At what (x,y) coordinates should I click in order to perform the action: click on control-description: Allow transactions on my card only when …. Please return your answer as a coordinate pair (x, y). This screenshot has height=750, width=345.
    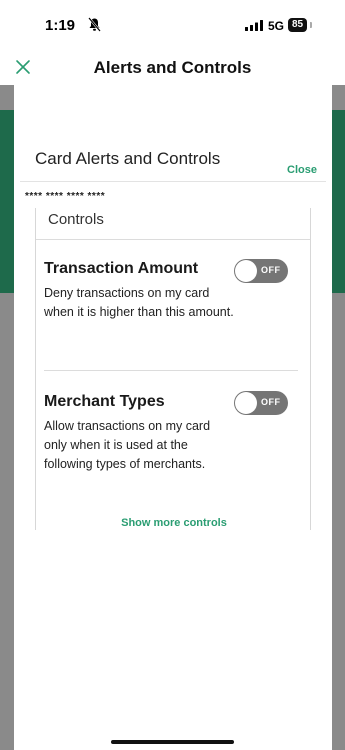
    Looking at the image, I should click on (127, 445).